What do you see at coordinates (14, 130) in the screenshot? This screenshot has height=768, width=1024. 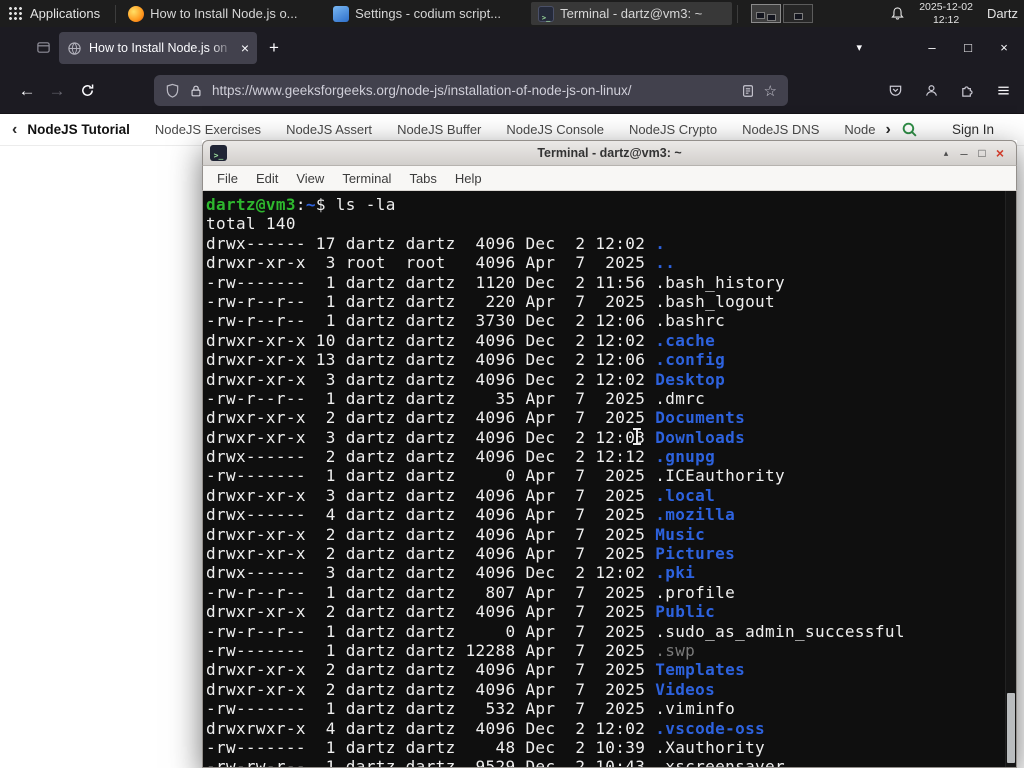 I see `nav-scroll-left-icon` at bounding box center [14, 130].